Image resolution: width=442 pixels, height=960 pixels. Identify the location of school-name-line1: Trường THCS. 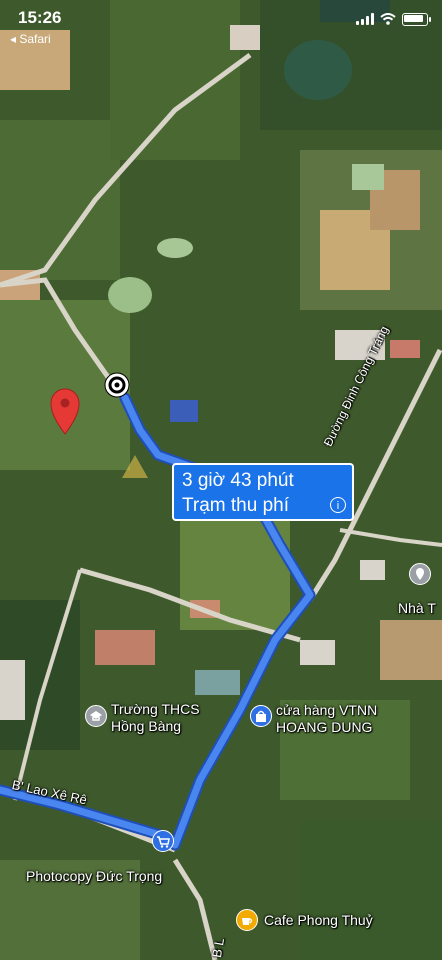
(155, 709).